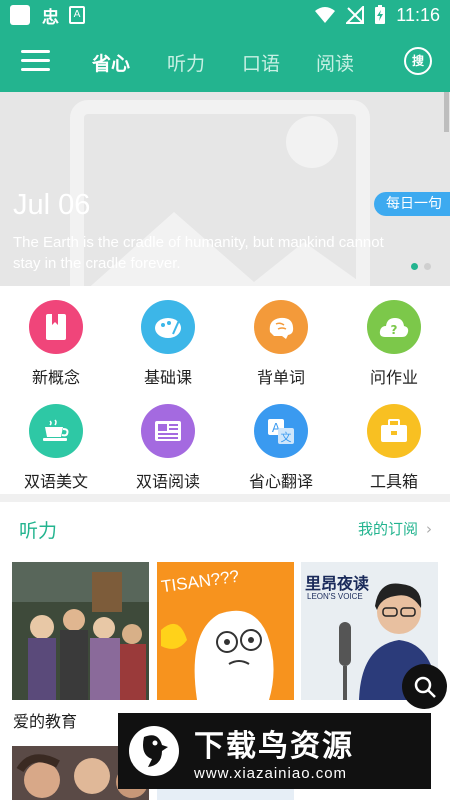  Describe the element at coordinates (45, 721) in the screenshot. I see `card-title: 爱的教育` at that location.